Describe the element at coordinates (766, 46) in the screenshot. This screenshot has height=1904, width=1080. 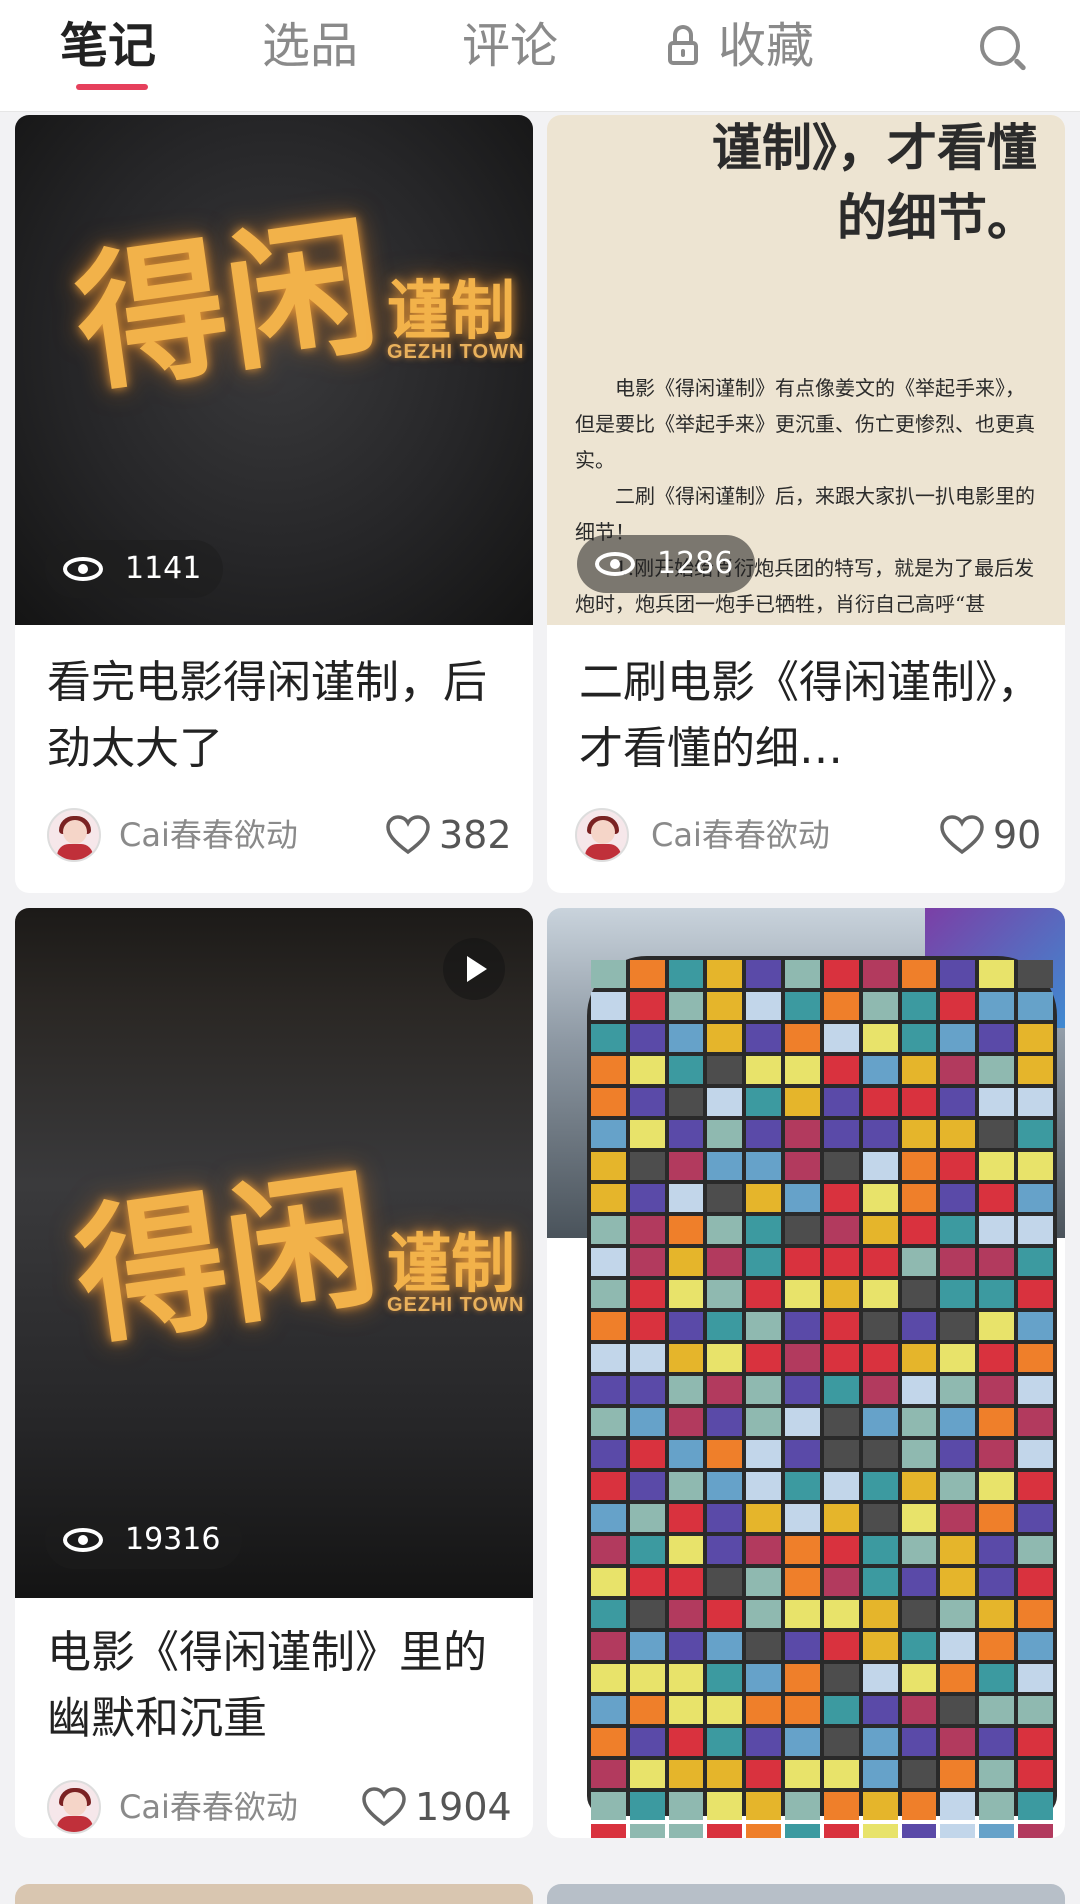
I see `tab-favorites-label: 收藏` at that location.